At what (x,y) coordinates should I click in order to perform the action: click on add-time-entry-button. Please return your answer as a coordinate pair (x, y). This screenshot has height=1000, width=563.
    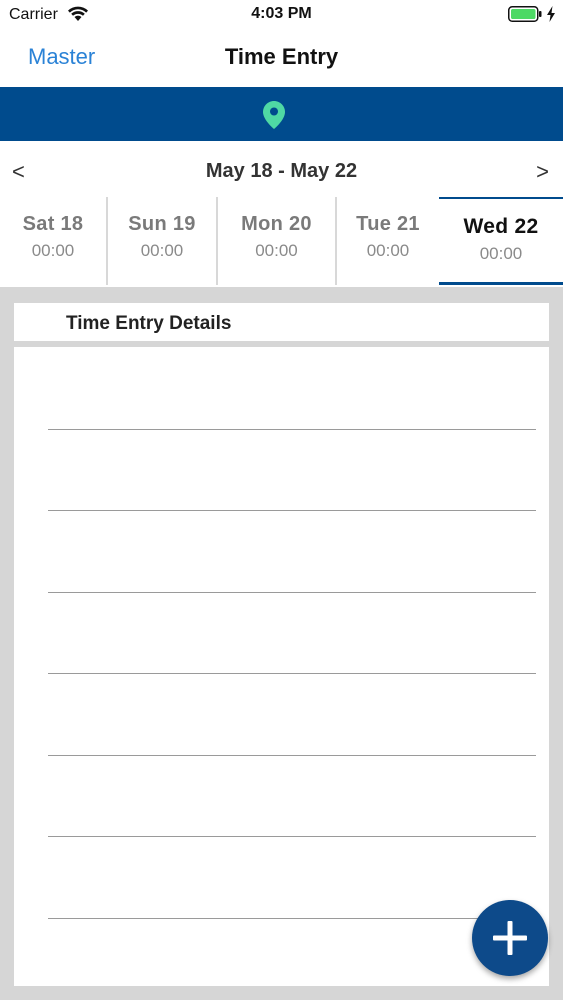
    Looking at the image, I should click on (510, 938).